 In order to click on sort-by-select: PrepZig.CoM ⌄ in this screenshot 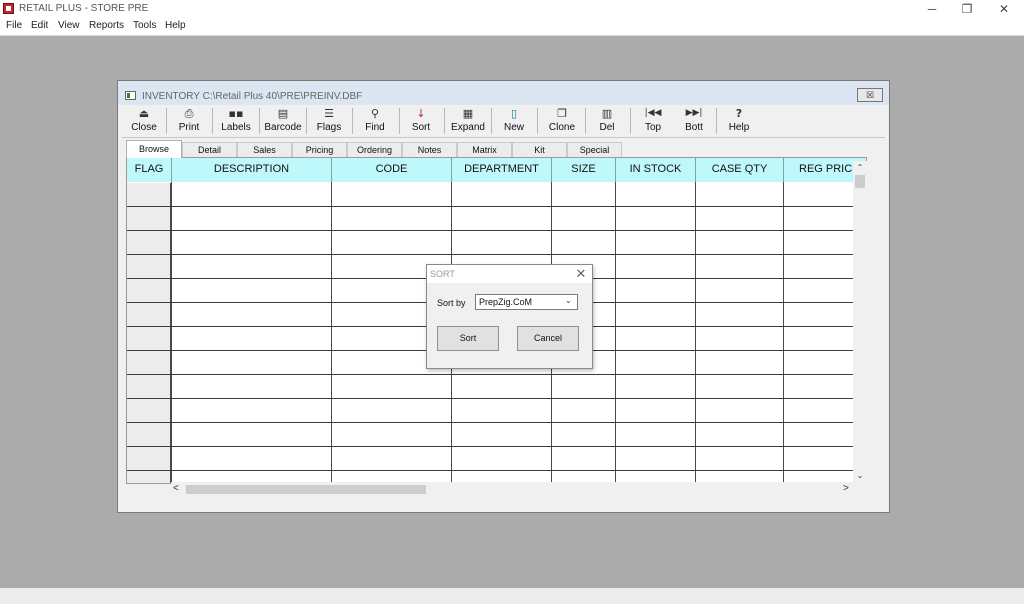, I will do `click(526, 302)`.